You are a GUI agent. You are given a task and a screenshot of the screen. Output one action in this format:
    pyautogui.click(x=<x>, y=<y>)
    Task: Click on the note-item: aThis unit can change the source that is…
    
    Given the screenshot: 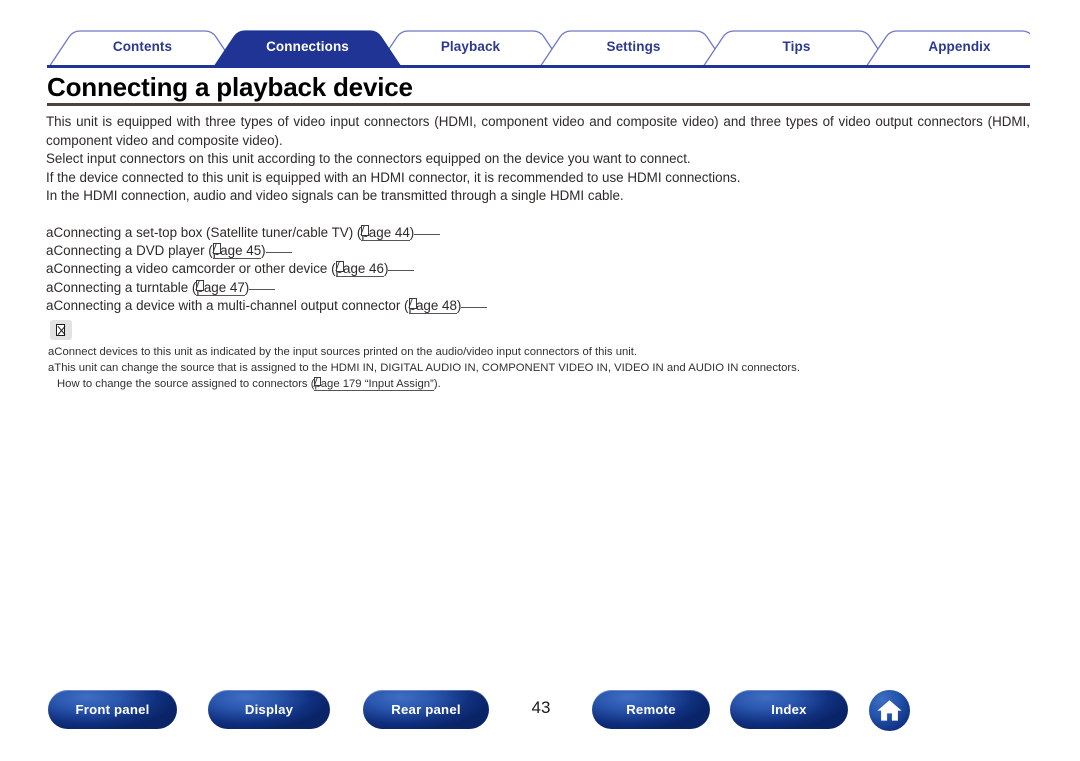 What is the action you would take?
    pyautogui.click(x=540, y=368)
    